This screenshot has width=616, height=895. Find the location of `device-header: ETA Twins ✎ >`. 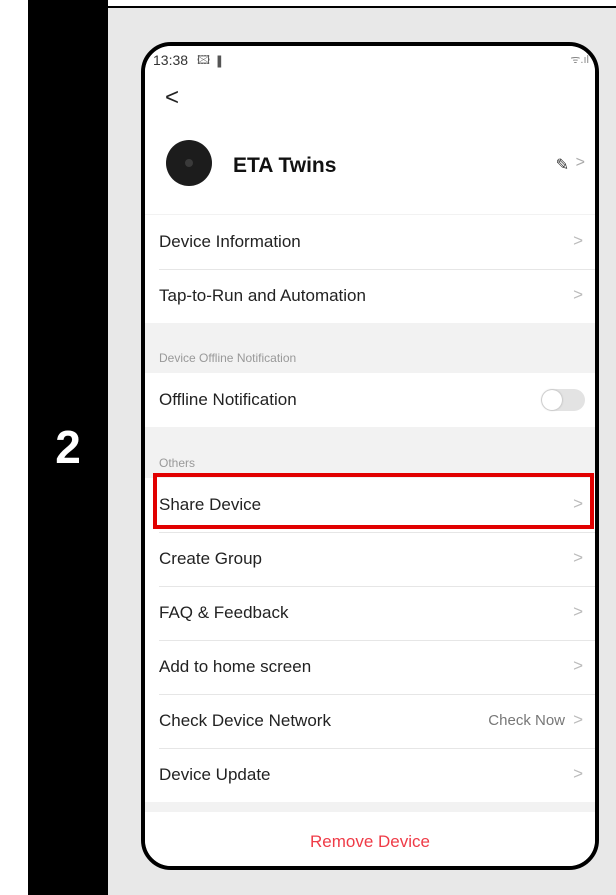

device-header: ETA Twins ✎ > is located at coordinates (370, 168).